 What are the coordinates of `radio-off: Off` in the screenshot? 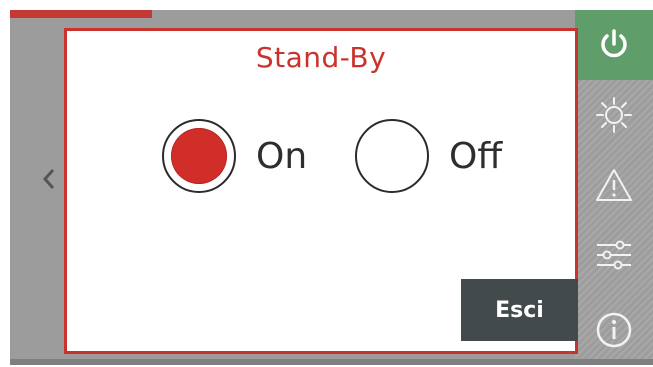 It's located at (428, 156).